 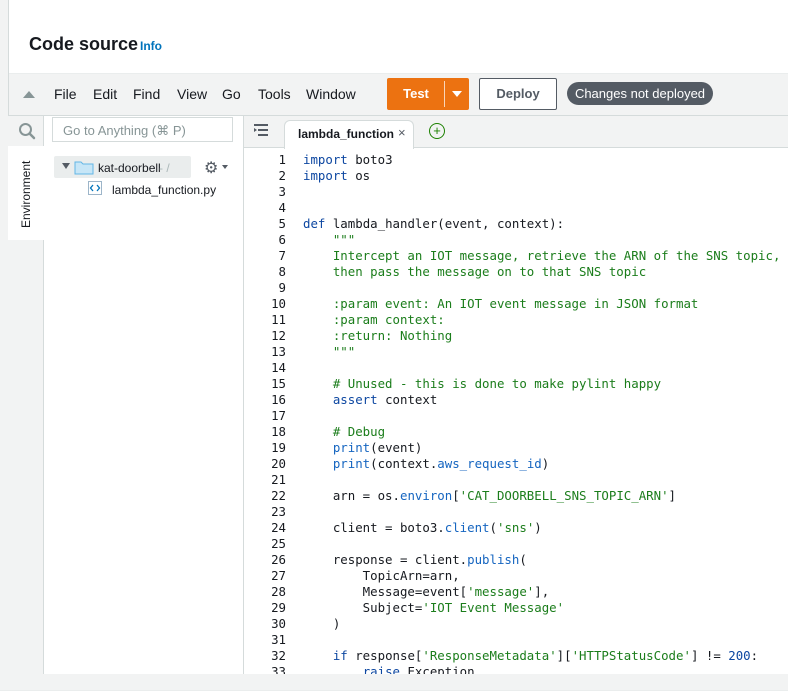 I want to click on code-line: 21, so click(x=516, y=480).